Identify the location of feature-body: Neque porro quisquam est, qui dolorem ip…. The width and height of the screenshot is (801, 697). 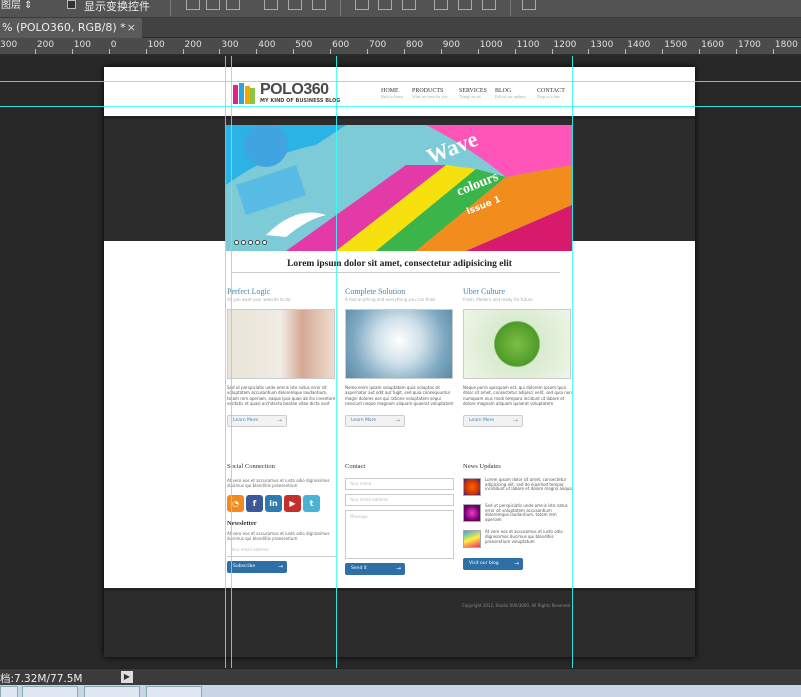
(517, 396).